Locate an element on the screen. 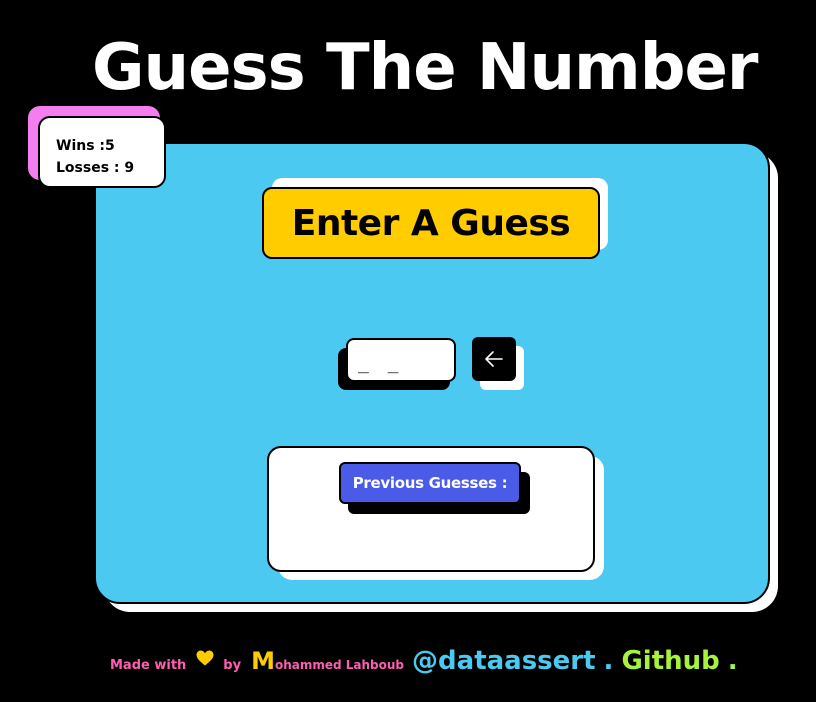 This screenshot has width=816, height=702. previous-guesses-label-text: Previous Guesses : is located at coordinates (430, 483).